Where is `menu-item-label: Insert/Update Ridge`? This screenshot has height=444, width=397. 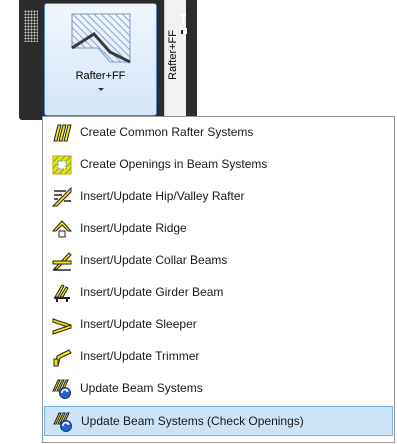 menu-item-label: Insert/Update Ridge is located at coordinates (133, 228).